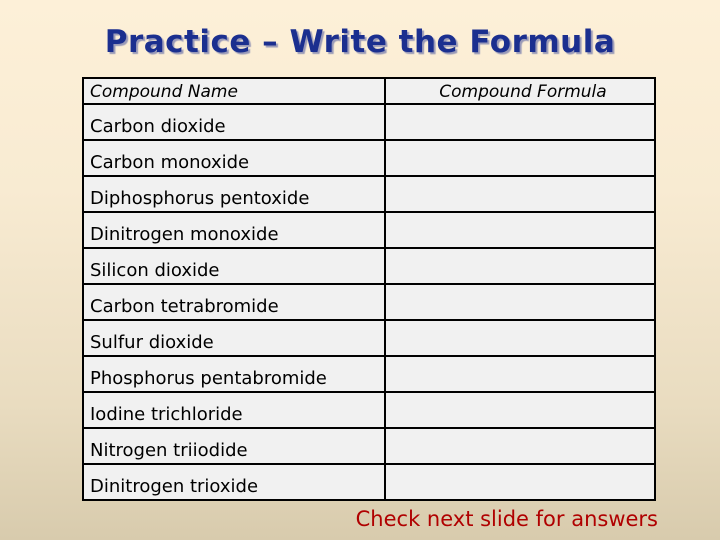 Image resolution: width=720 pixels, height=540 pixels. I want to click on table-row: Dinitrogen trioxide, so click(369, 482).